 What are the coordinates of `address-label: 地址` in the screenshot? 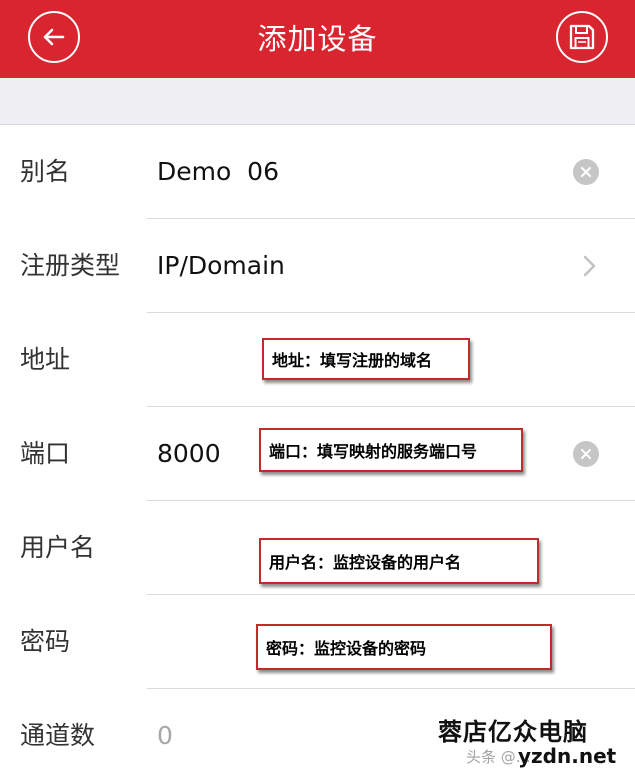 It's located at (45, 359).